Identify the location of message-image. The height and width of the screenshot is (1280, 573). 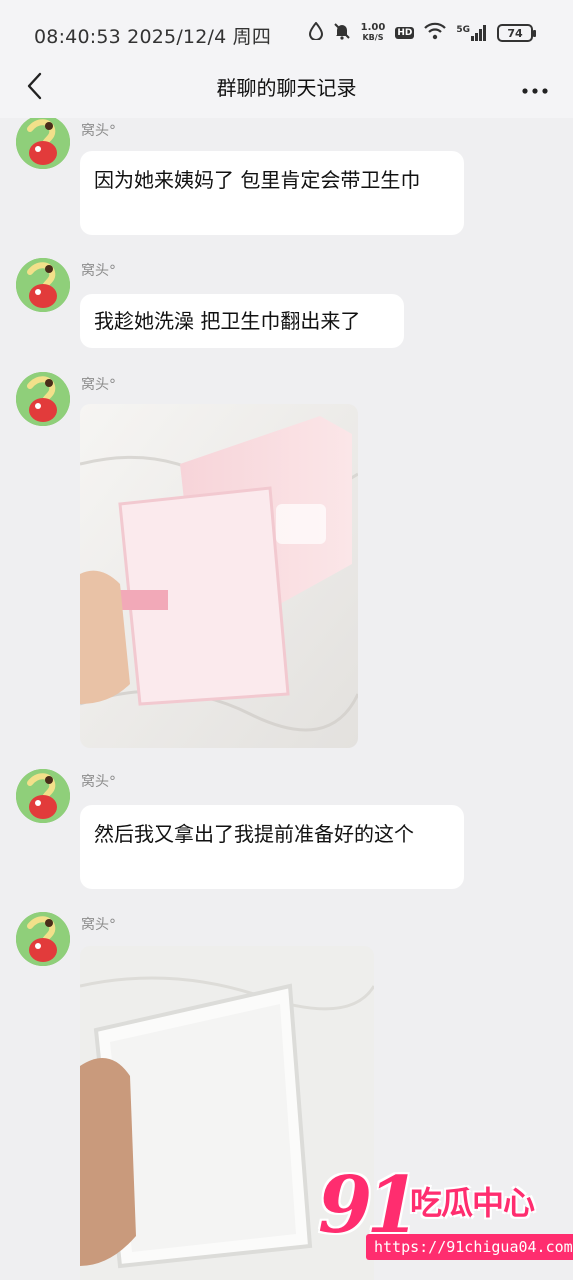
(219, 576).